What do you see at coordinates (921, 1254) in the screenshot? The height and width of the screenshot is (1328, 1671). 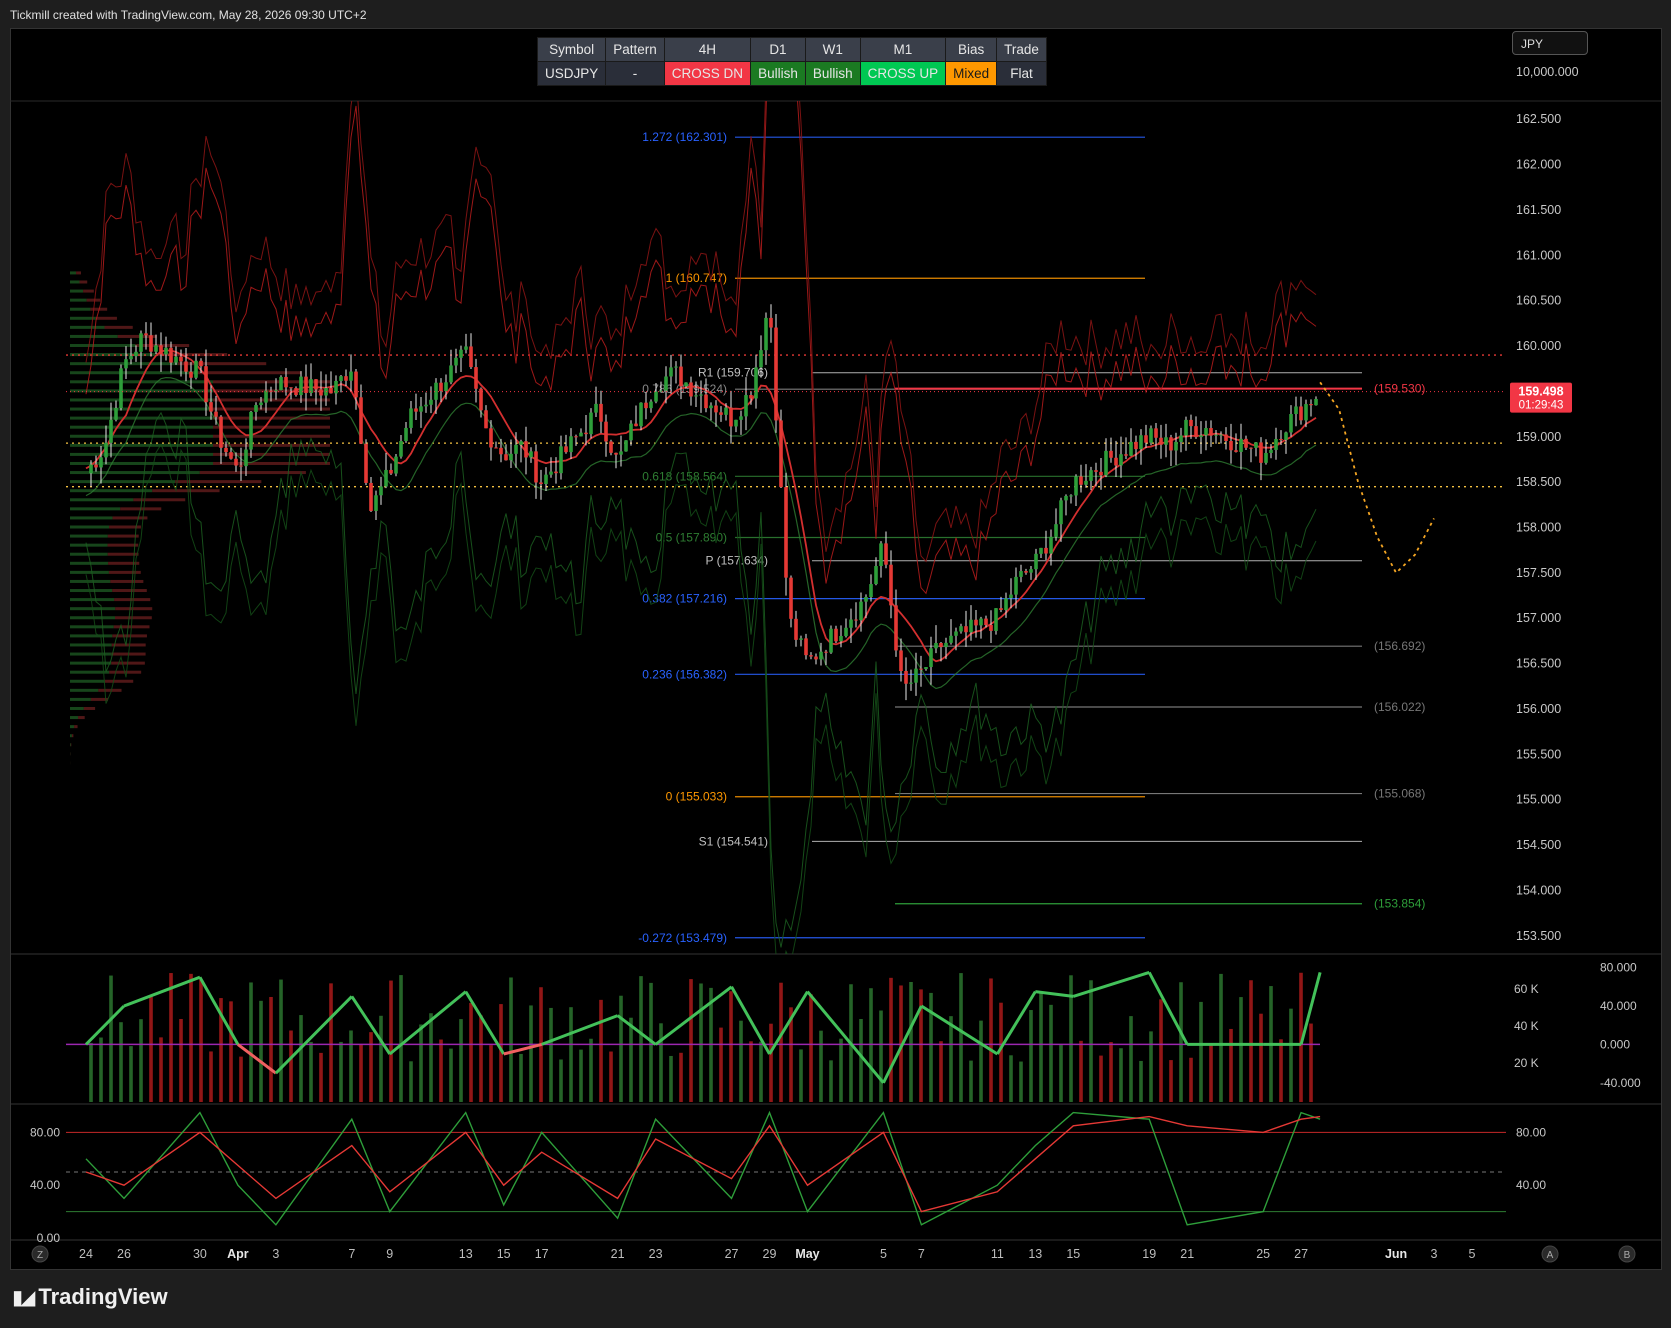 I see `time-axis-label: 7` at bounding box center [921, 1254].